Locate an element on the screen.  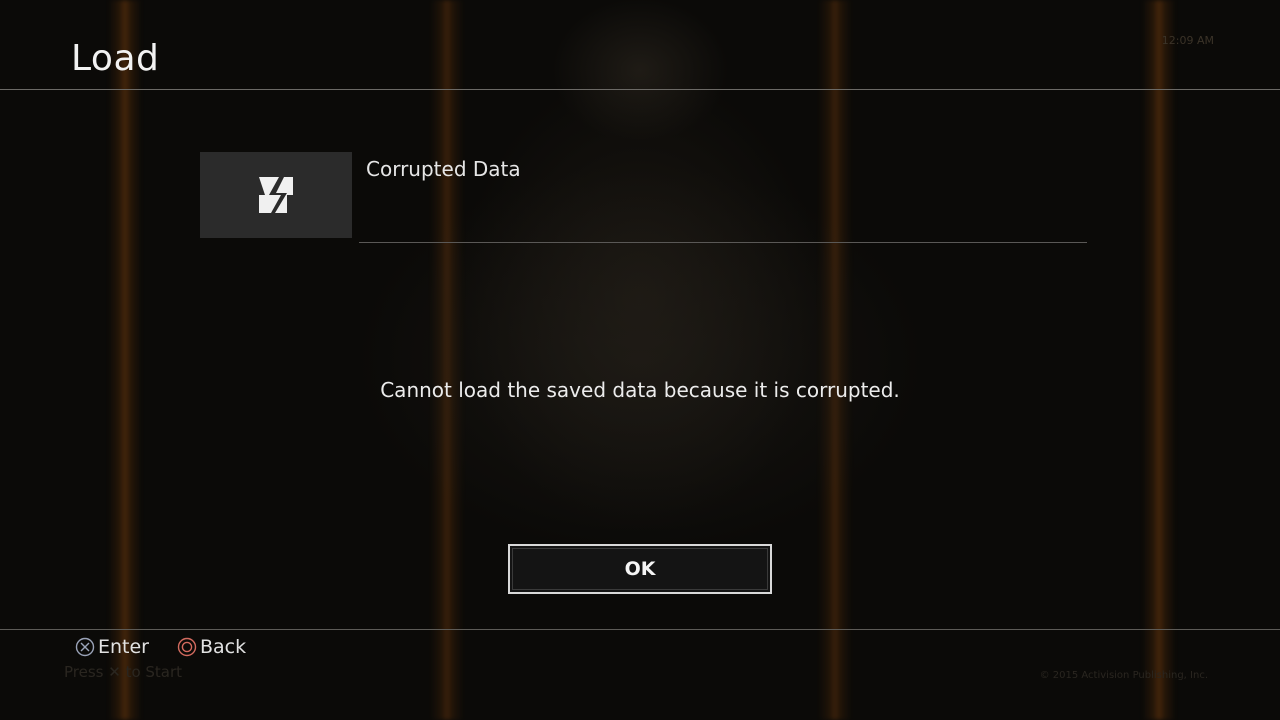
enter-hint-label: Enter is located at coordinates (123, 647).